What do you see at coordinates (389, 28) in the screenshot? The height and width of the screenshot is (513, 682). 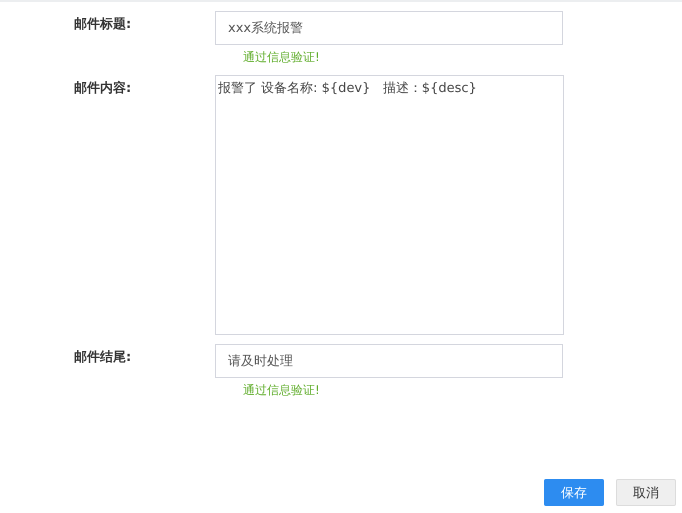 I see `text-field: xxx系统报警` at bounding box center [389, 28].